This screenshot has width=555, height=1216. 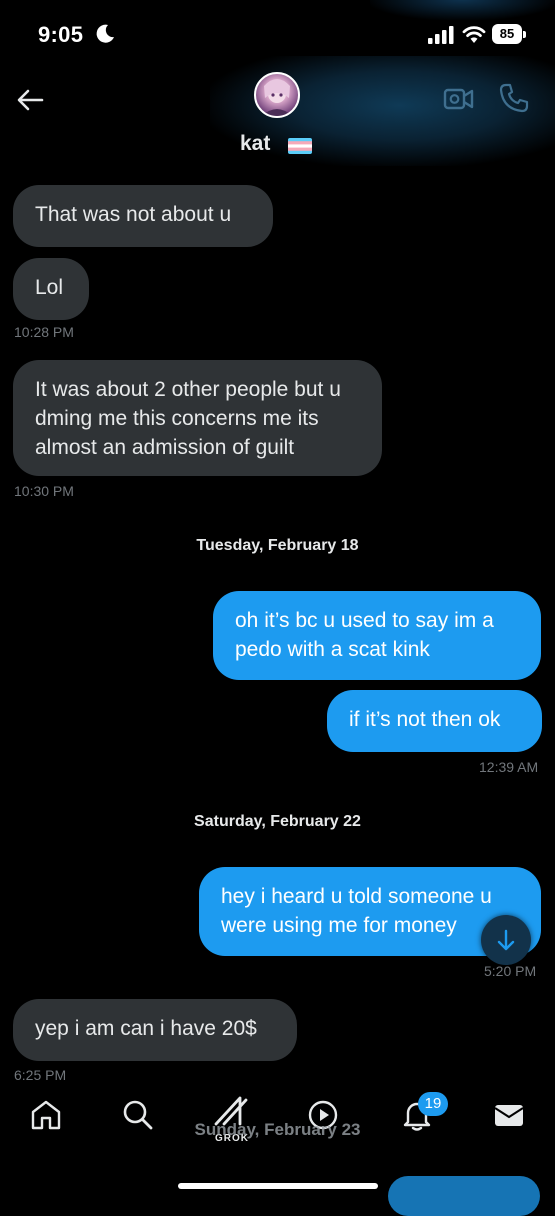 What do you see at coordinates (255, 144) in the screenshot?
I see `contact-name: kat` at bounding box center [255, 144].